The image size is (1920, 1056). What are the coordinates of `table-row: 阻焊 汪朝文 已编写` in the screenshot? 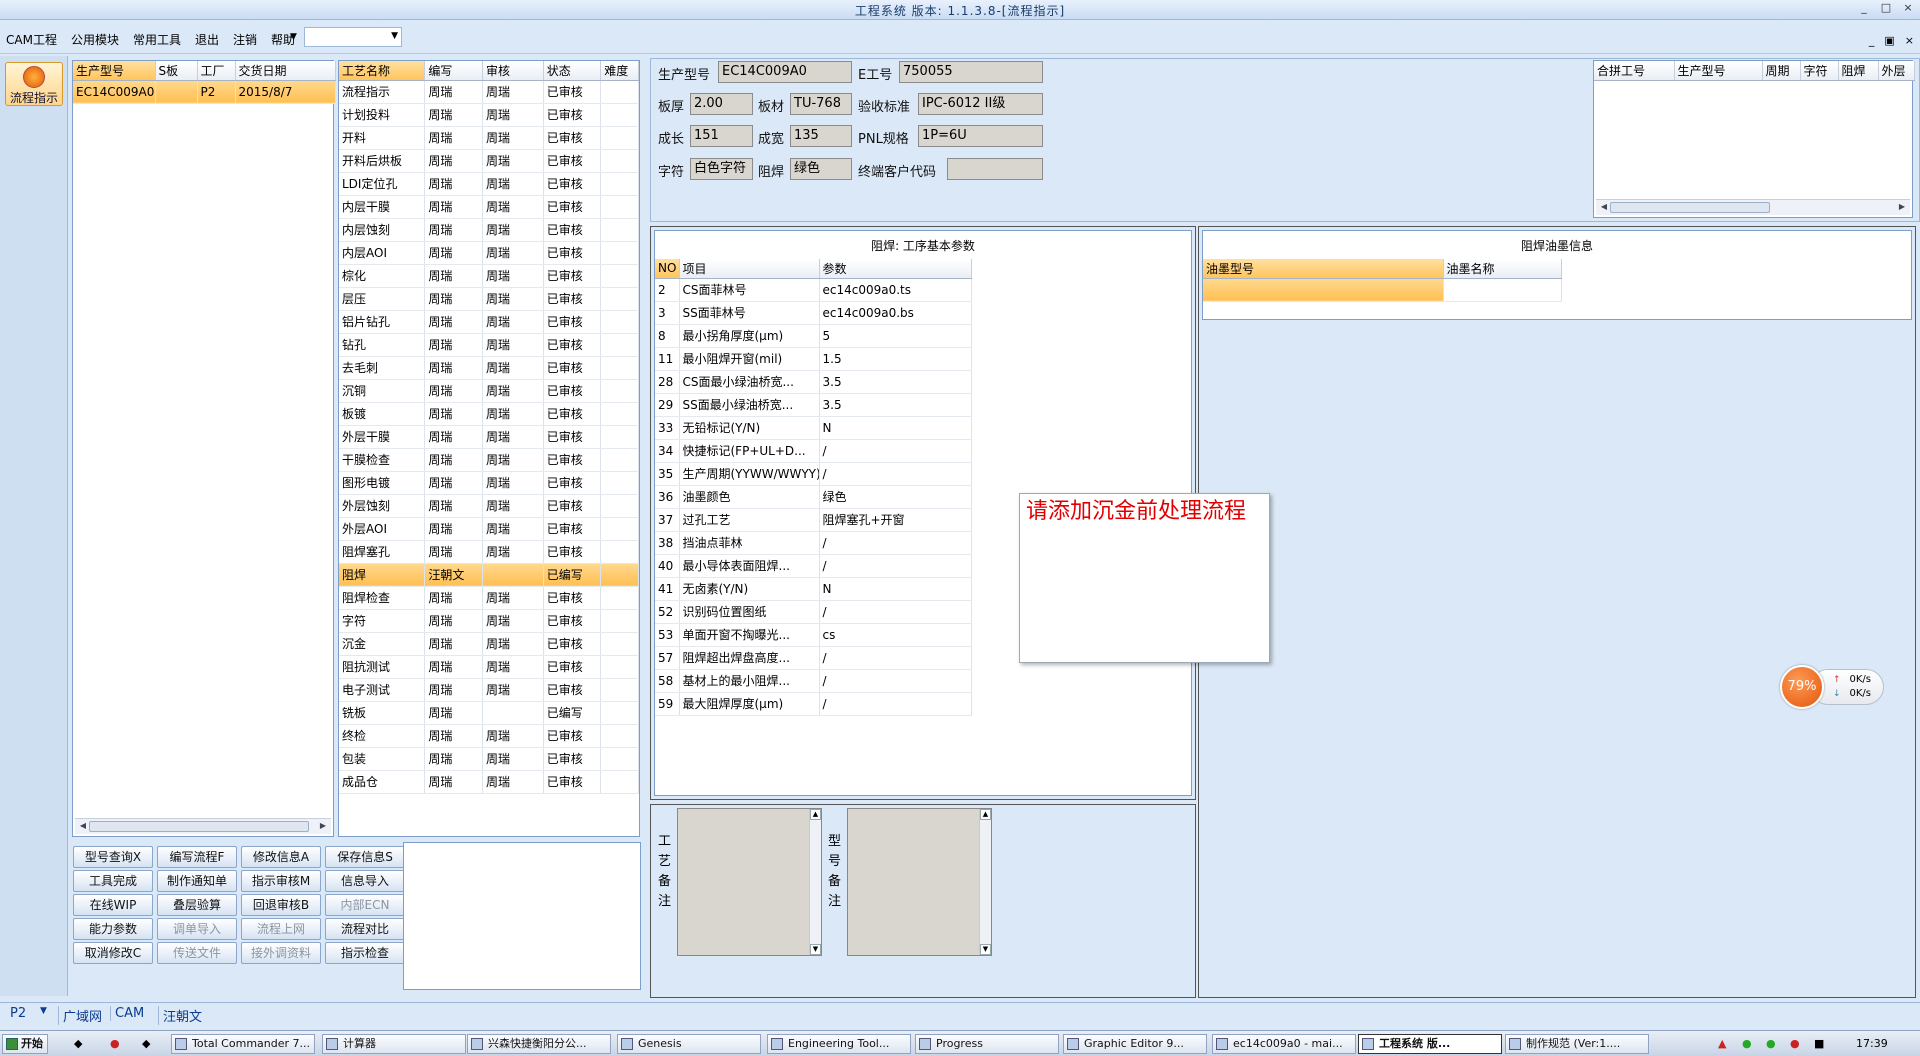 It's located at (489, 575).